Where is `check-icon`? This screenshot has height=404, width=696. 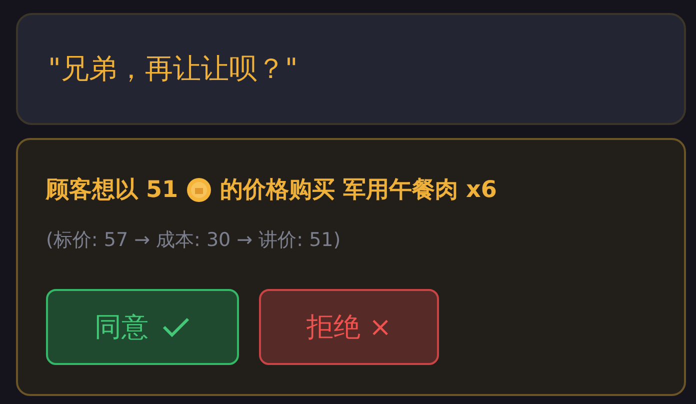 check-icon is located at coordinates (175, 327).